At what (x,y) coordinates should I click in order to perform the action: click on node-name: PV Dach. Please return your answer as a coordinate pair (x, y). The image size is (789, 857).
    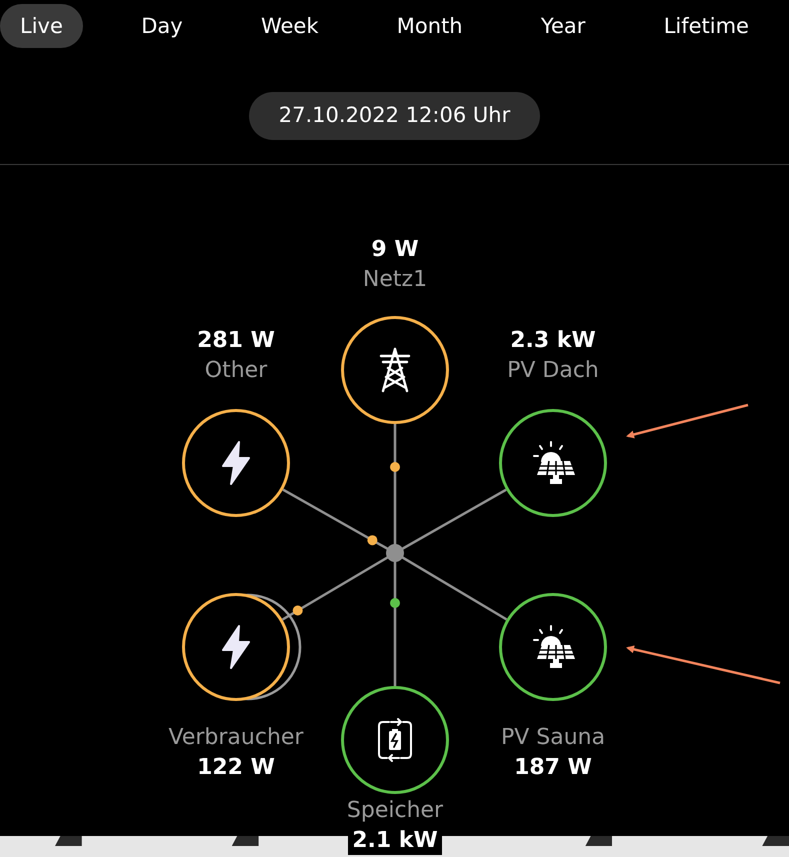
    Looking at the image, I should click on (553, 371).